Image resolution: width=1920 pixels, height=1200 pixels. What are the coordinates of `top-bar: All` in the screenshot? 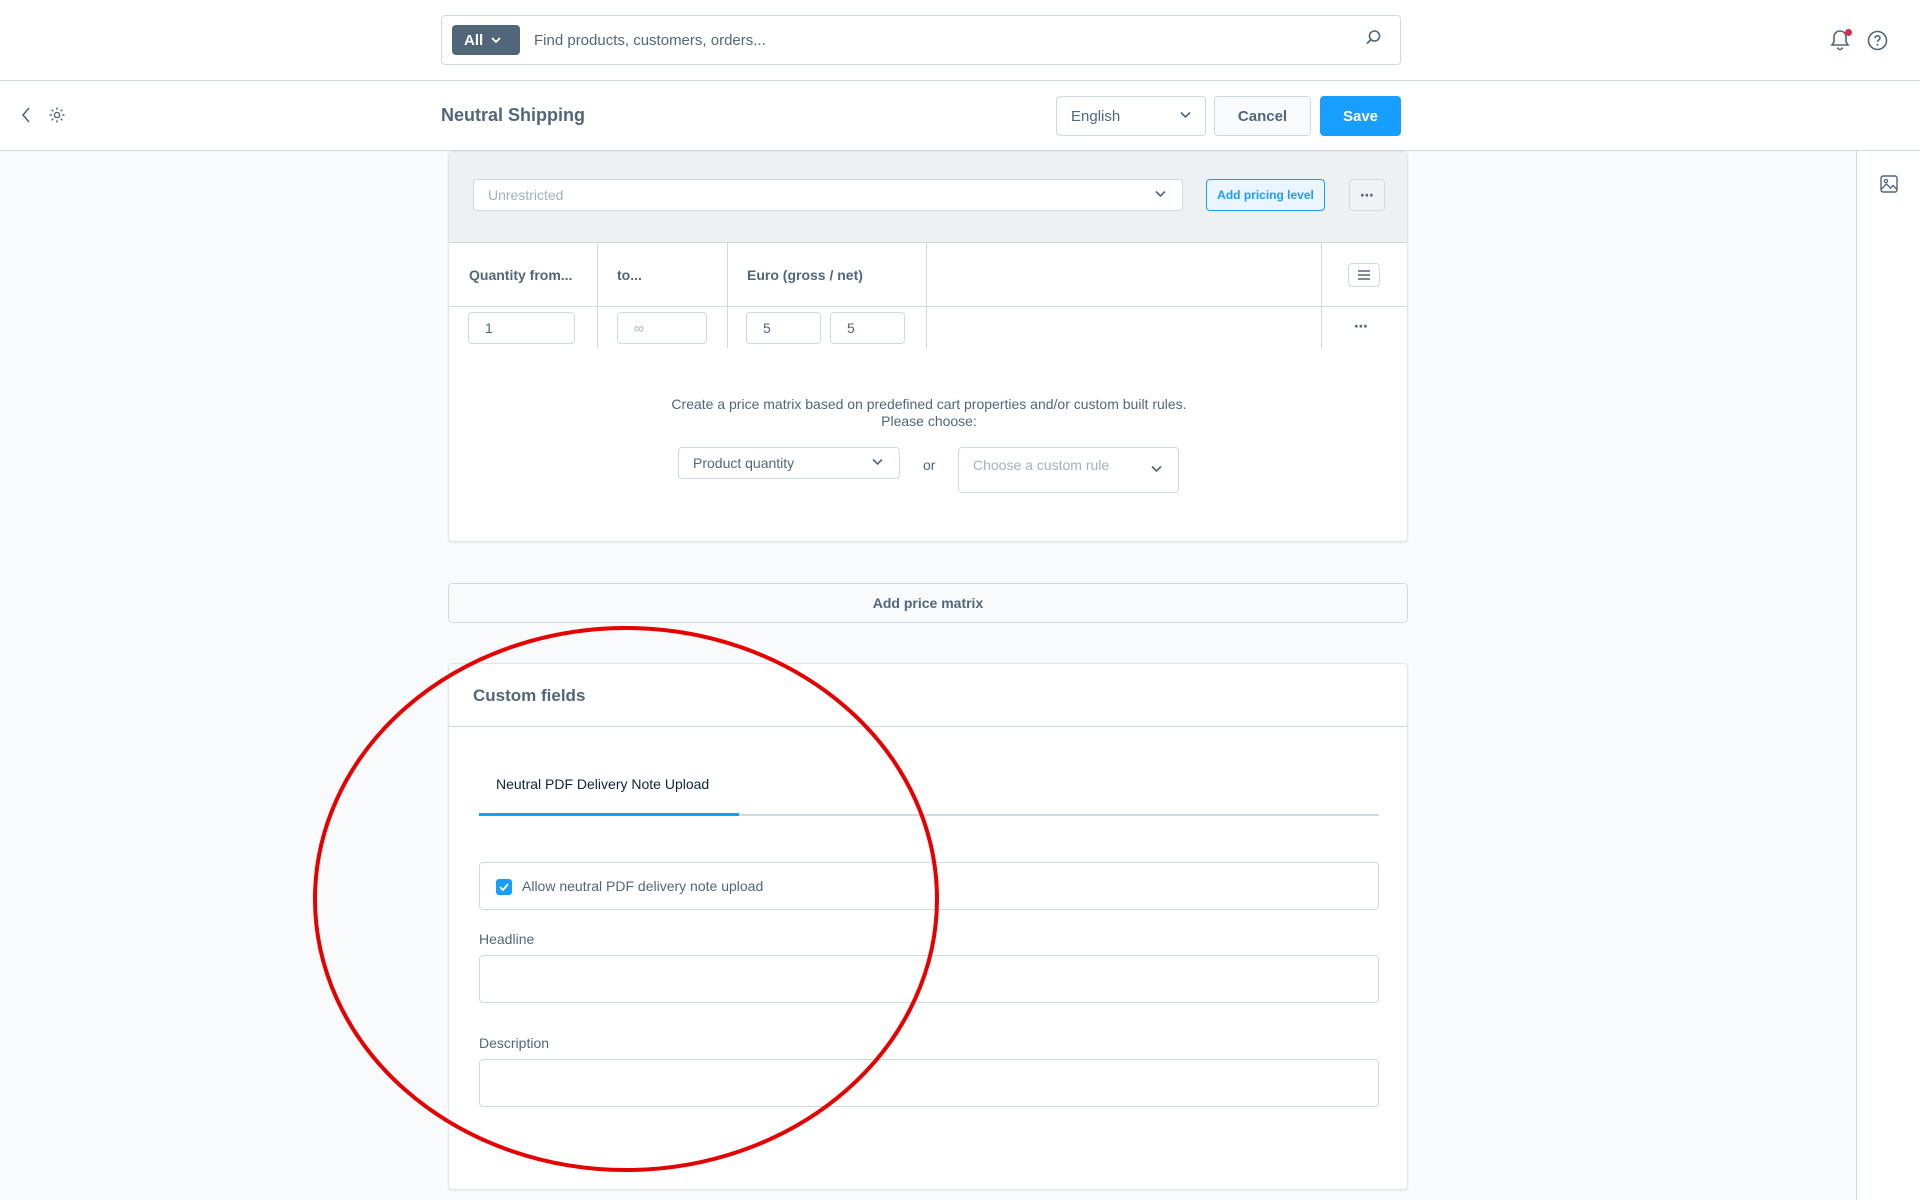 It's located at (960, 40).